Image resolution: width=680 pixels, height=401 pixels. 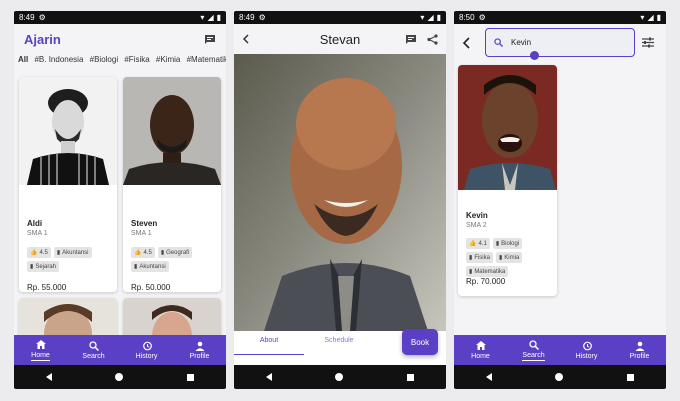 What do you see at coordinates (340, 360) in the screenshot?
I see `tab-content` at bounding box center [340, 360].